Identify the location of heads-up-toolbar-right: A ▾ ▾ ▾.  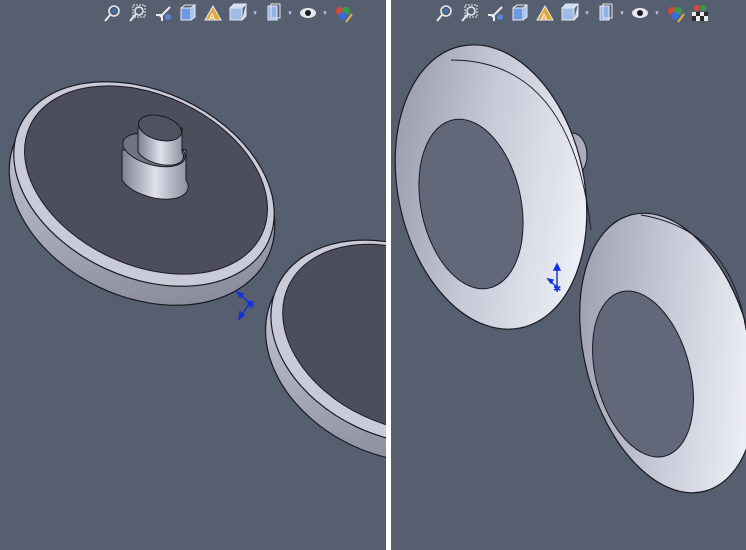
(574, 13).